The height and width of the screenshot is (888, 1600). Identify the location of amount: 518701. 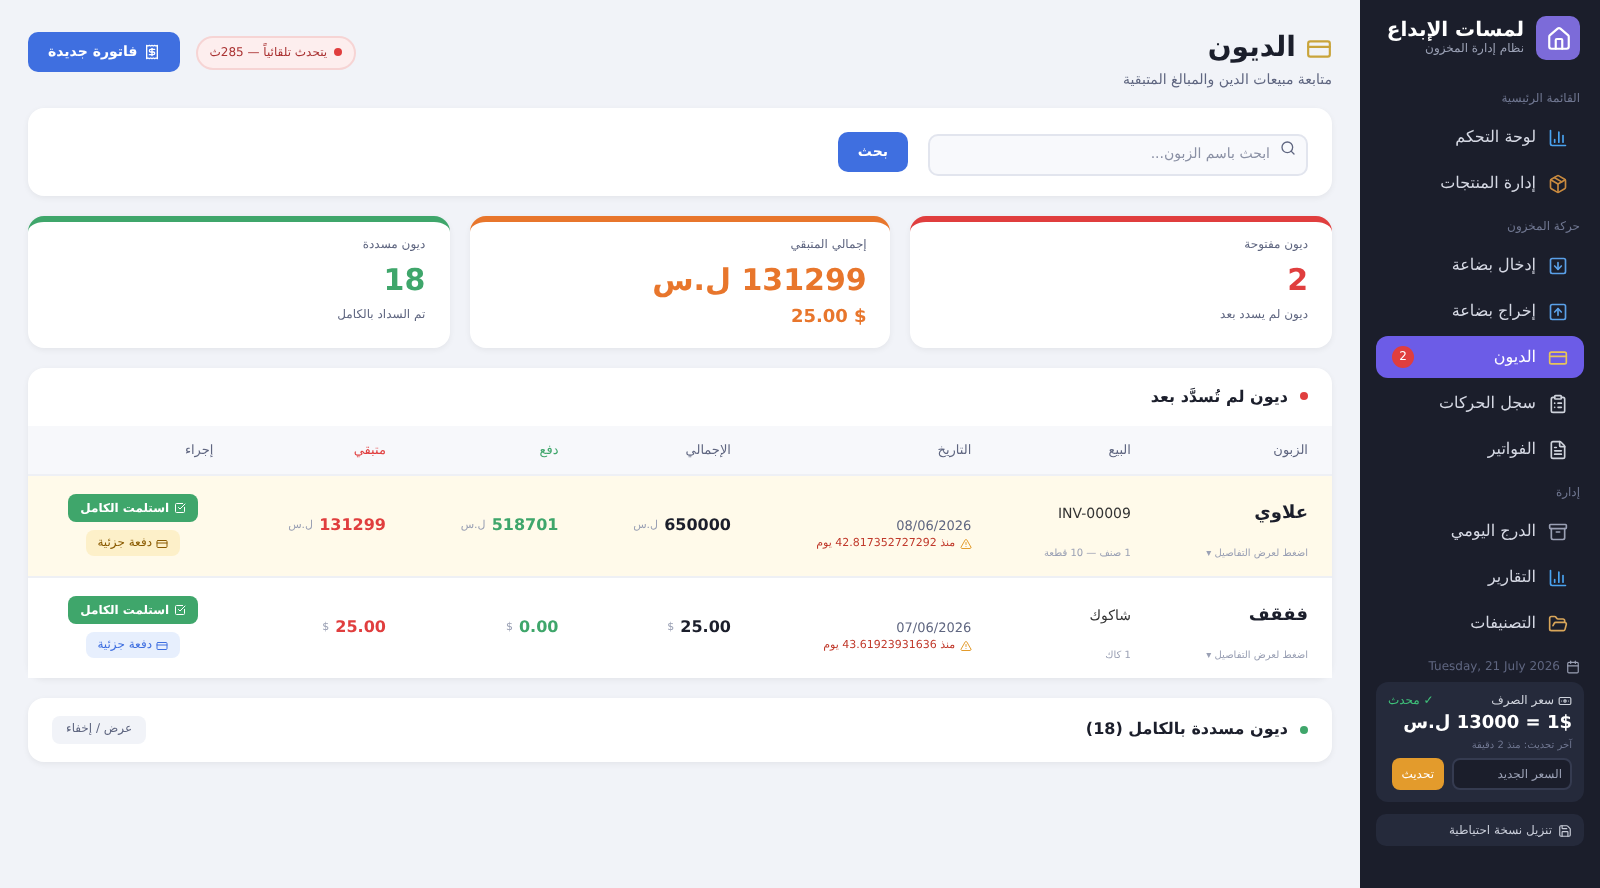
(525, 525).